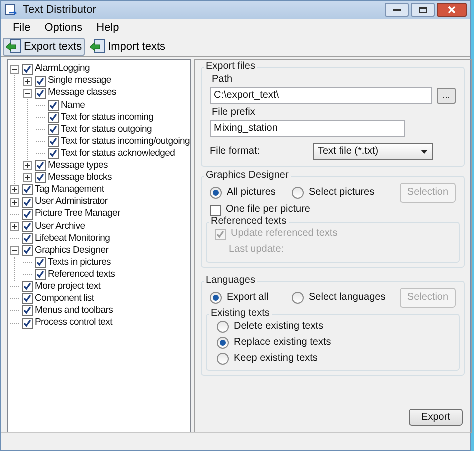 The height and width of the screenshot is (451, 474). I want to click on tree-item: User Archive, so click(60, 227).